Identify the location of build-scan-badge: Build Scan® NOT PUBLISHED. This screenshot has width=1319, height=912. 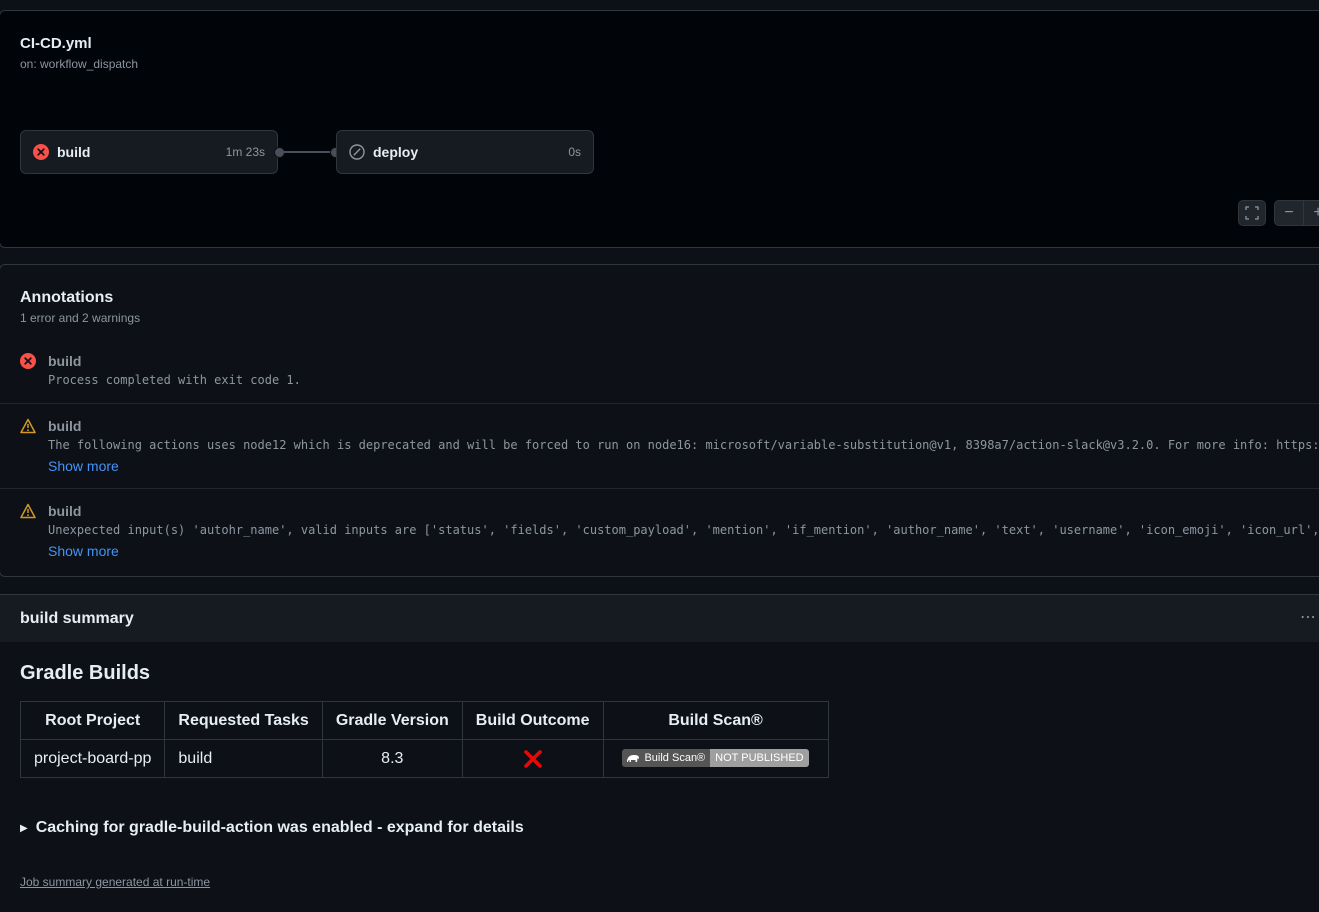
(715, 758).